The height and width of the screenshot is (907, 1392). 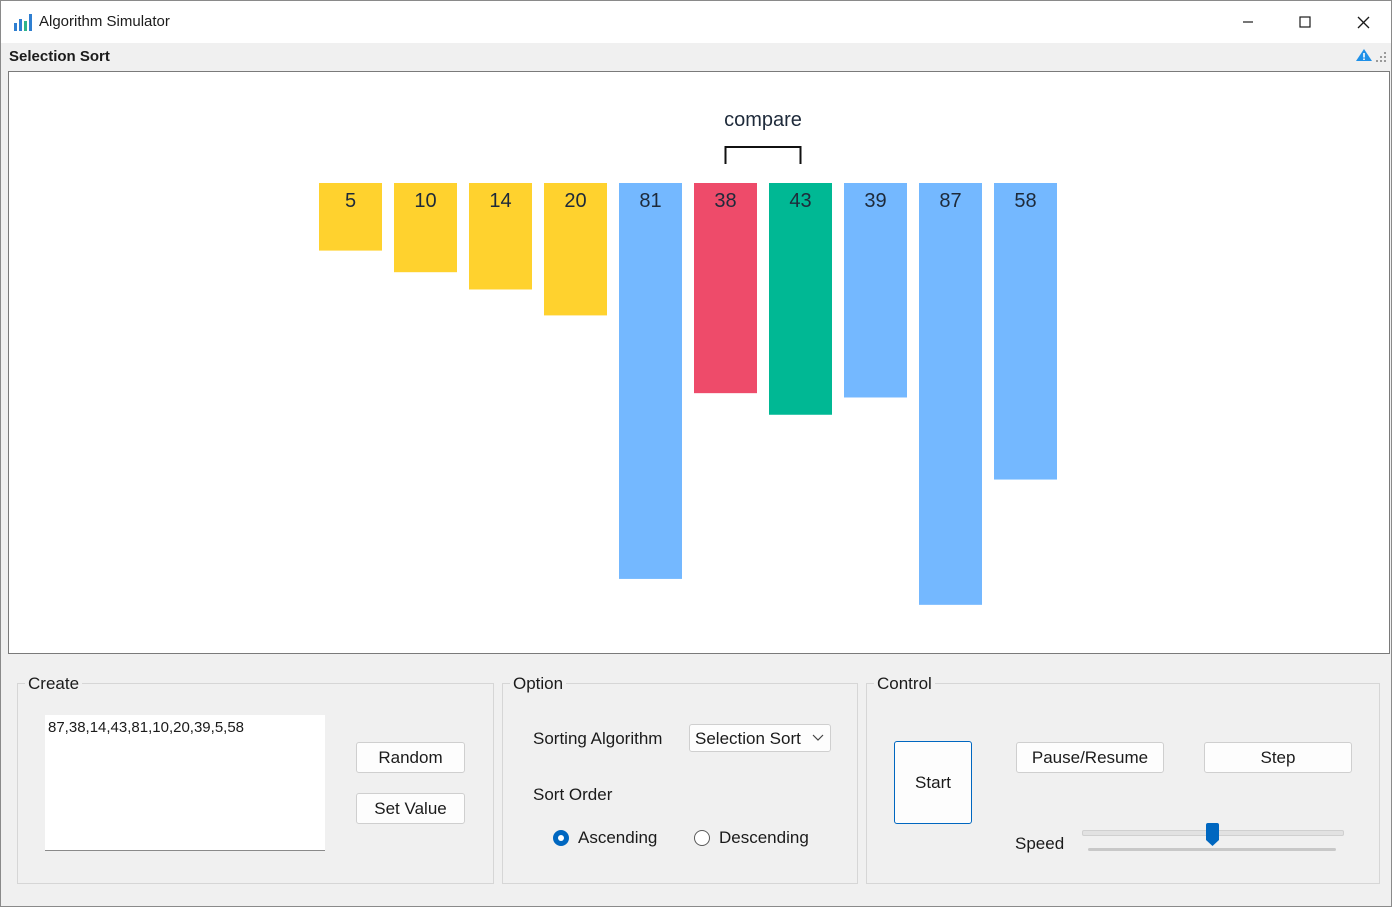 What do you see at coordinates (1212, 849) in the screenshot?
I see `speed-slider-tick-bar` at bounding box center [1212, 849].